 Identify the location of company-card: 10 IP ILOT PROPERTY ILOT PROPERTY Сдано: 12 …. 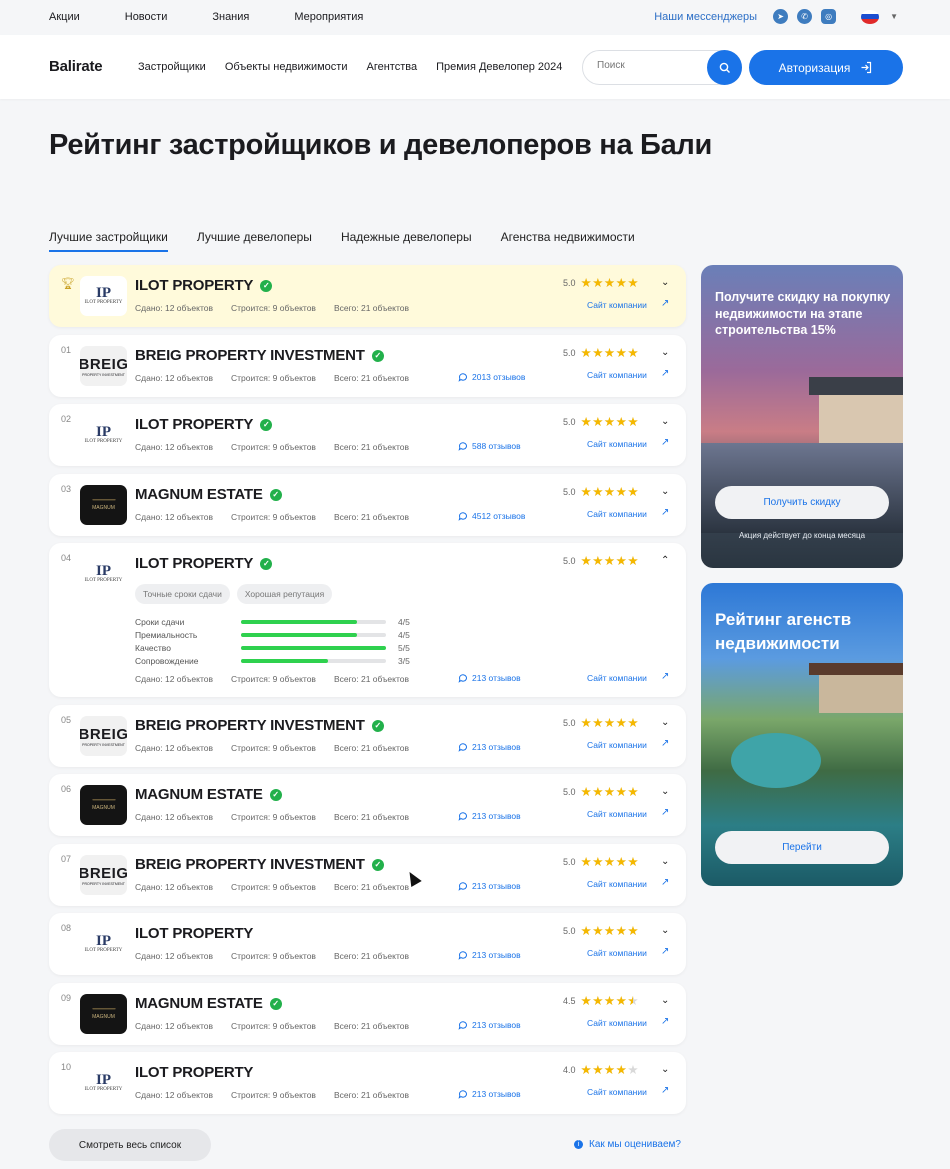
(367, 1083).